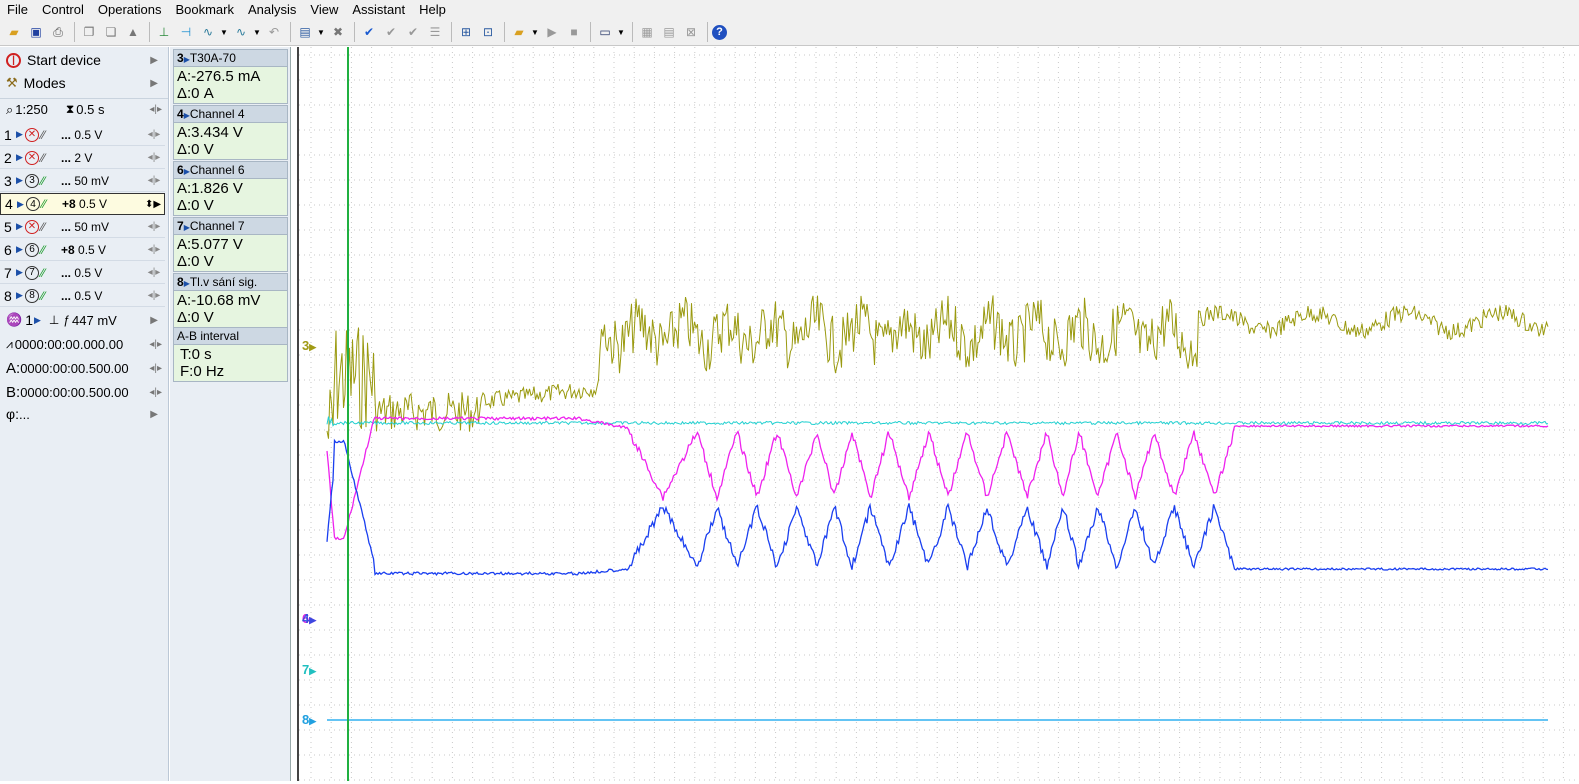  Describe the element at coordinates (69, 344) in the screenshot. I see `time-readout: 0000:00:00.000.00` at that location.